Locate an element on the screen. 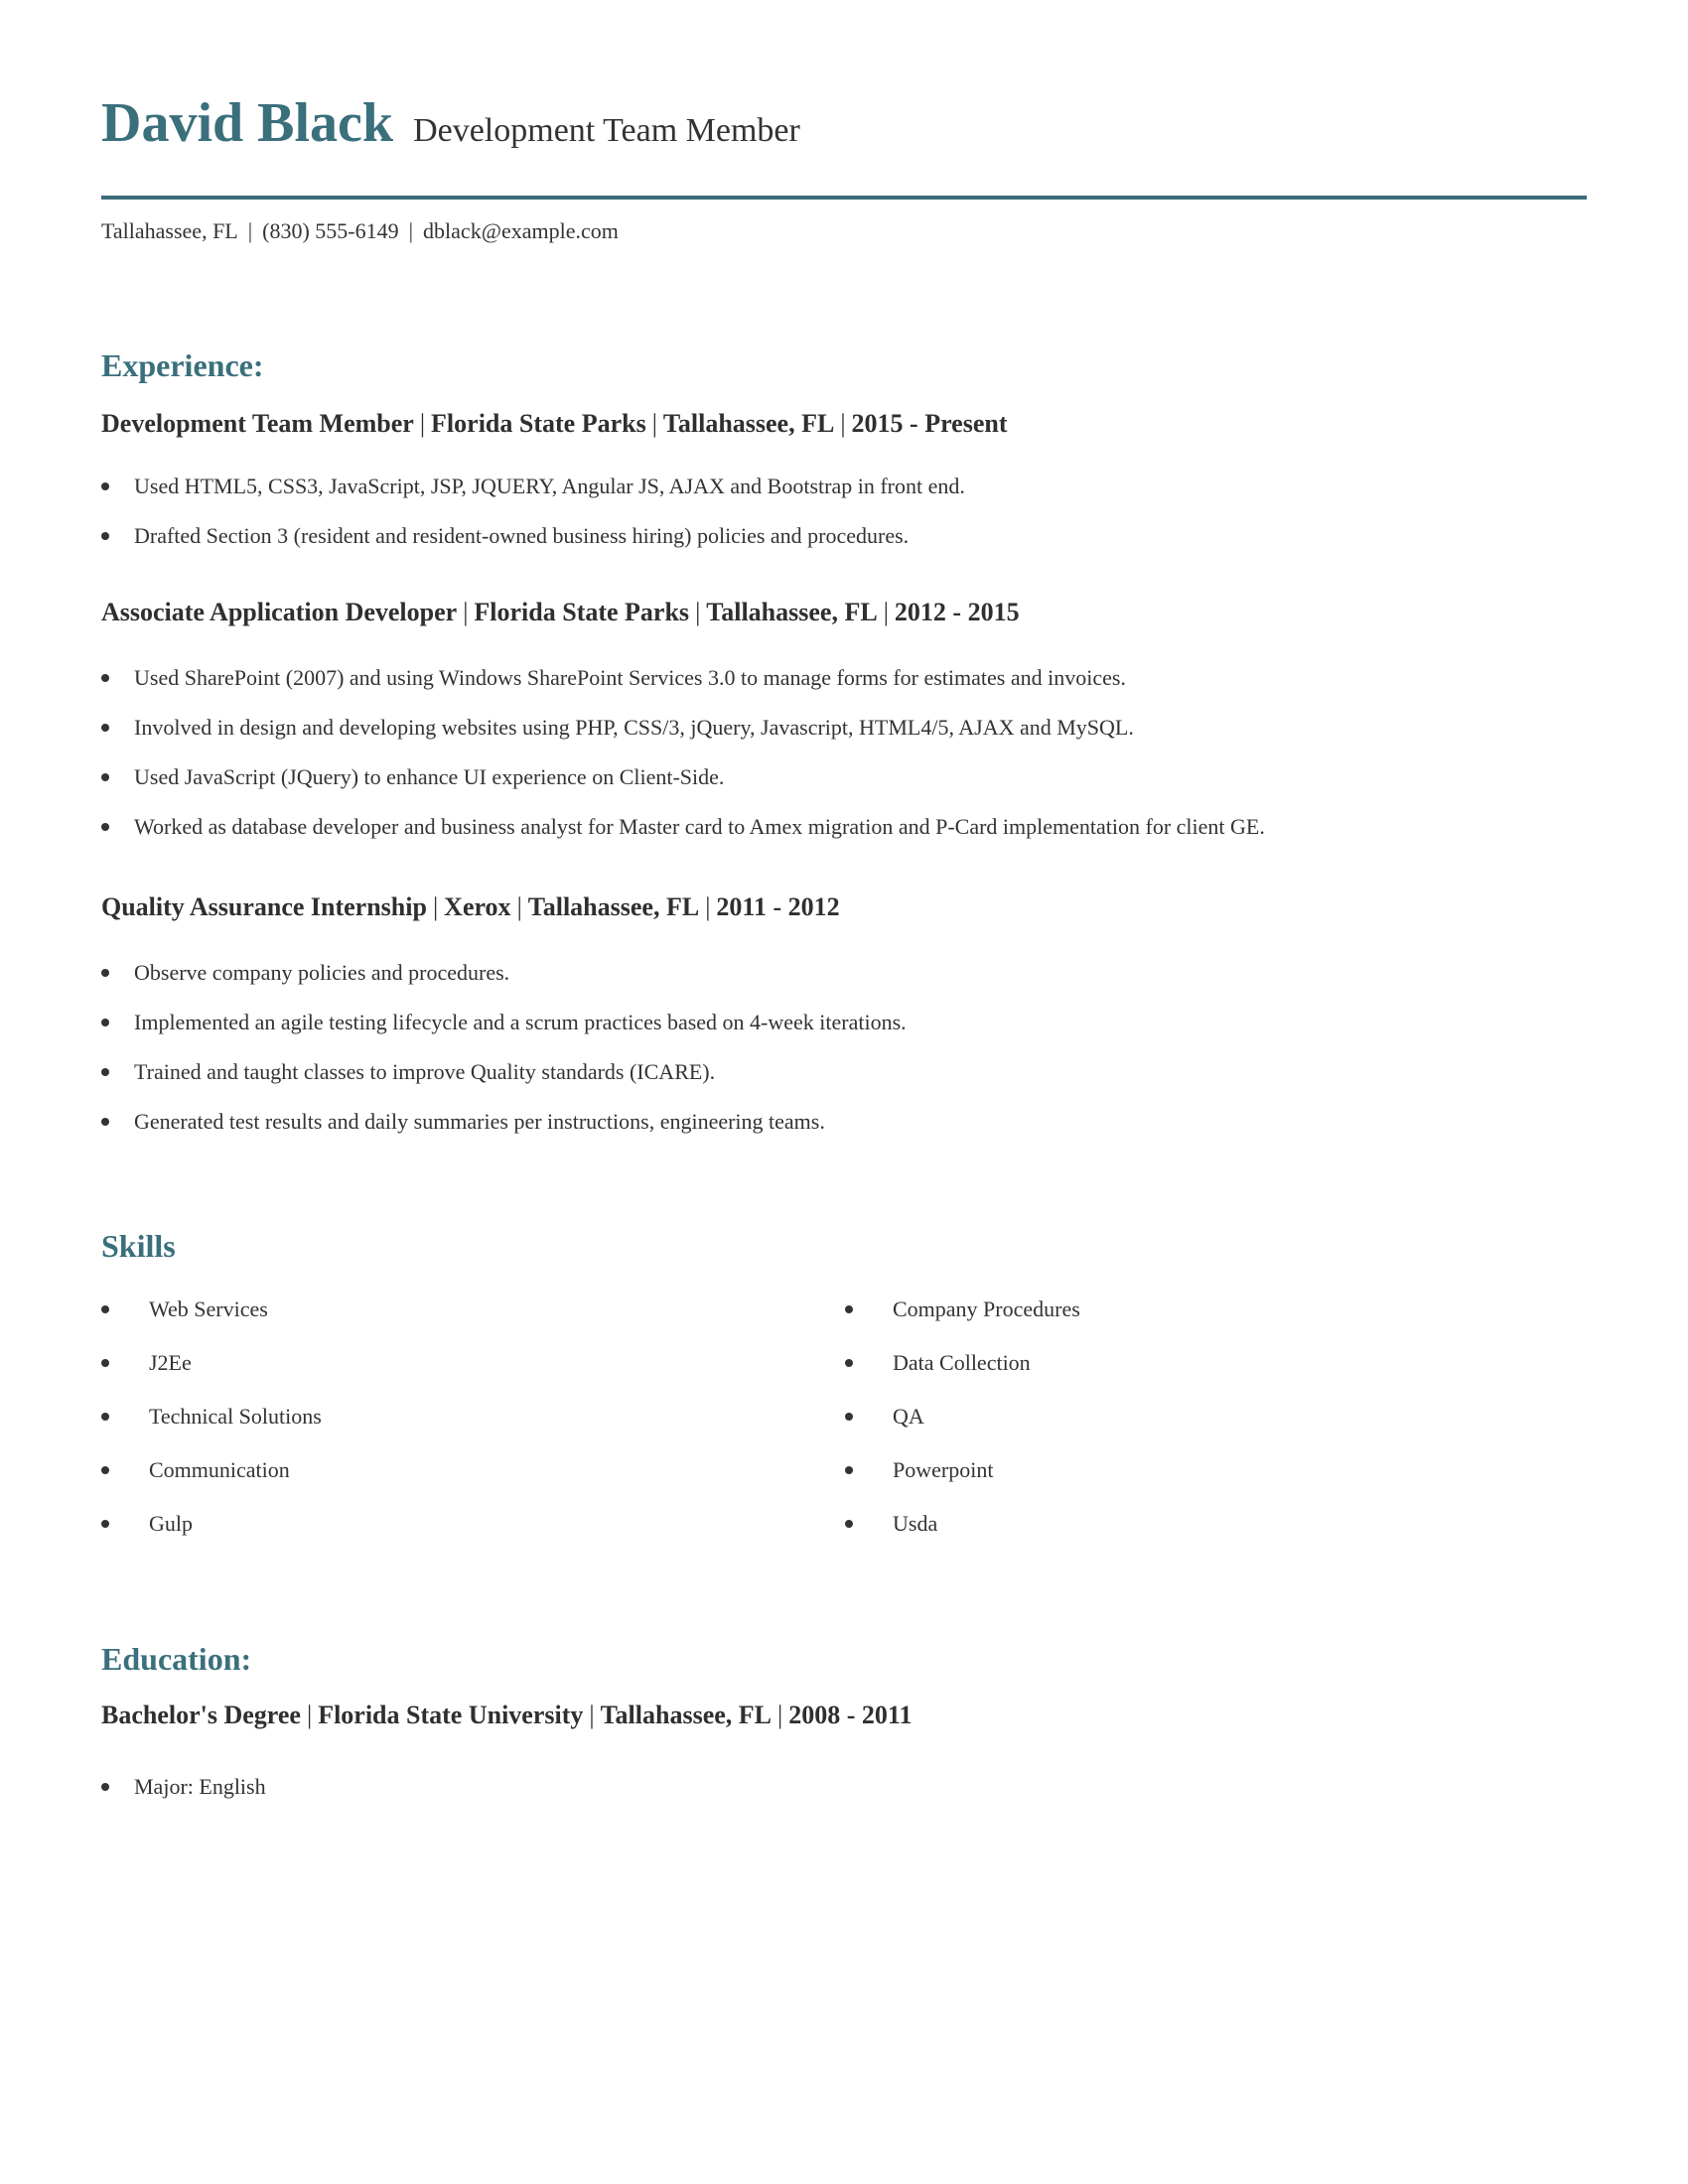 This screenshot has height=2184, width=1688. list-item: Major: English is located at coordinates (183, 1787).